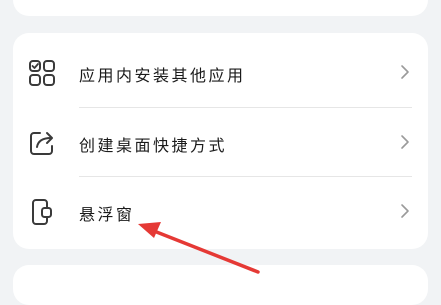  What do you see at coordinates (220, 285) in the screenshot?
I see `bottom-card` at bounding box center [220, 285].